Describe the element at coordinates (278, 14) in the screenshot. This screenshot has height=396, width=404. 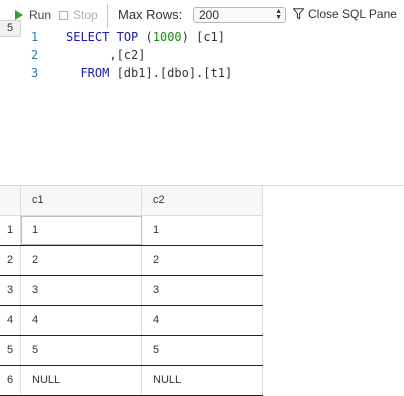
I see `select-updown-icon: ▲ ▼` at that location.